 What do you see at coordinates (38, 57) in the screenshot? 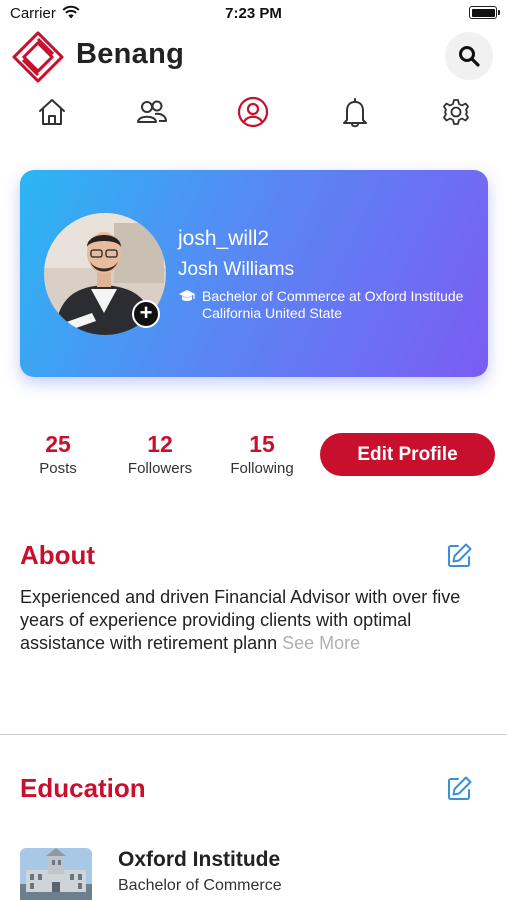
I see `benang-logo-icon` at bounding box center [38, 57].